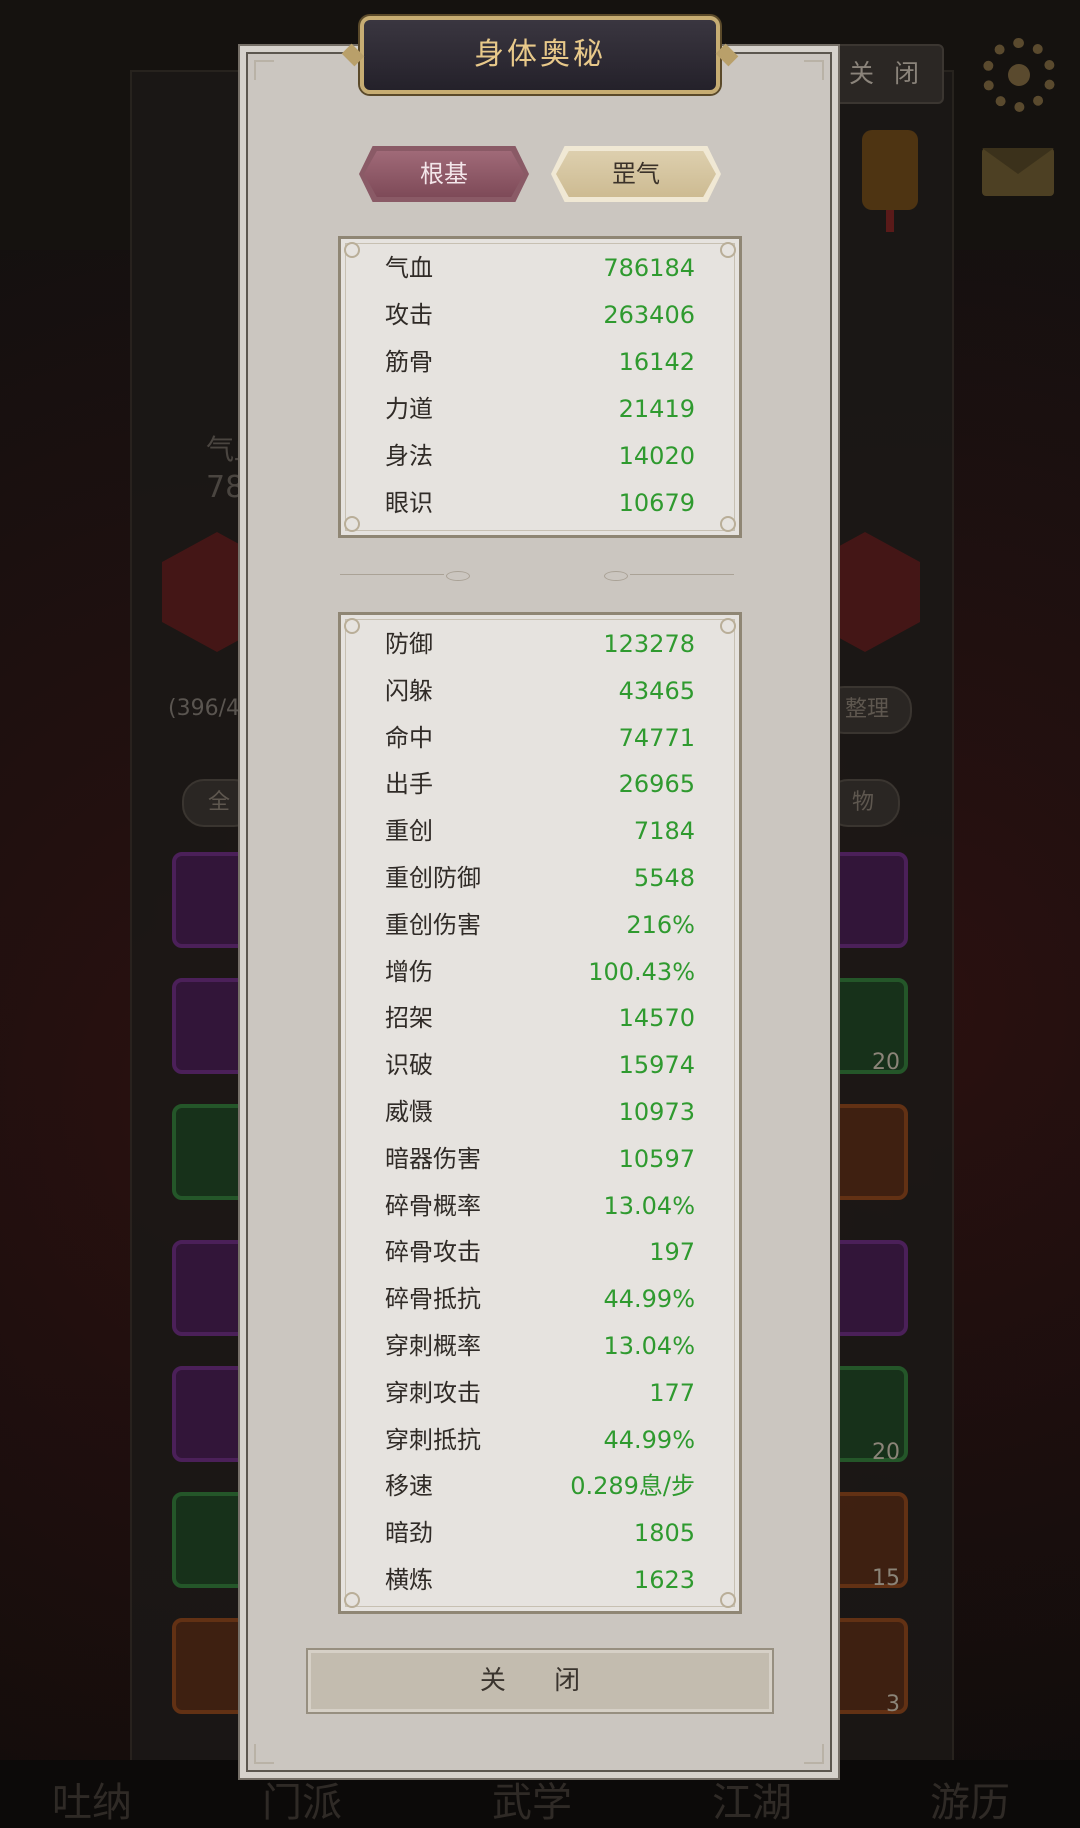 Image resolution: width=1080 pixels, height=1828 pixels. I want to click on stat-name: 招架, so click(409, 1018).